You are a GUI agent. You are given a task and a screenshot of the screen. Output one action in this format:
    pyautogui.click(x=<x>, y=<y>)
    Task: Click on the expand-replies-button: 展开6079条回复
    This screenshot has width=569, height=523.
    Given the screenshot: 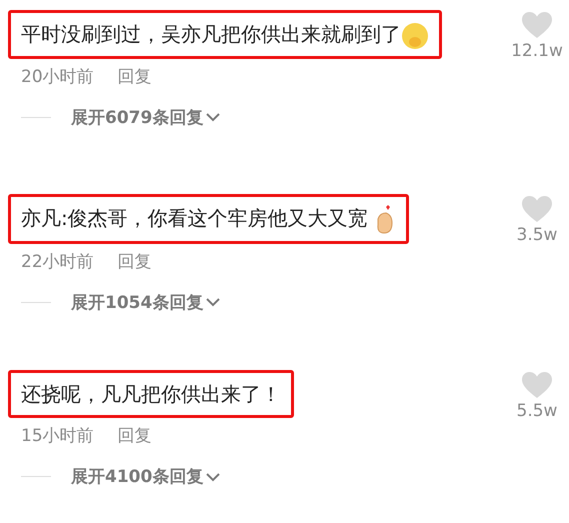 What is the action you would take?
    pyautogui.click(x=121, y=117)
    